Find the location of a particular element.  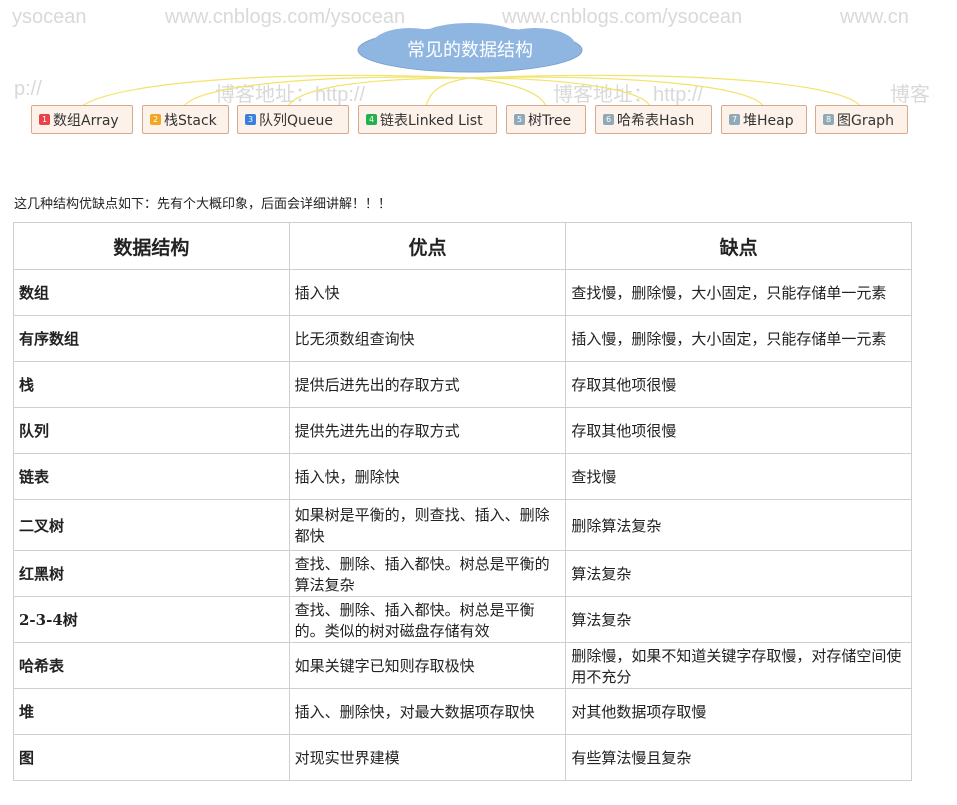

node-label: 哈希表Hash is located at coordinates (656, 120).